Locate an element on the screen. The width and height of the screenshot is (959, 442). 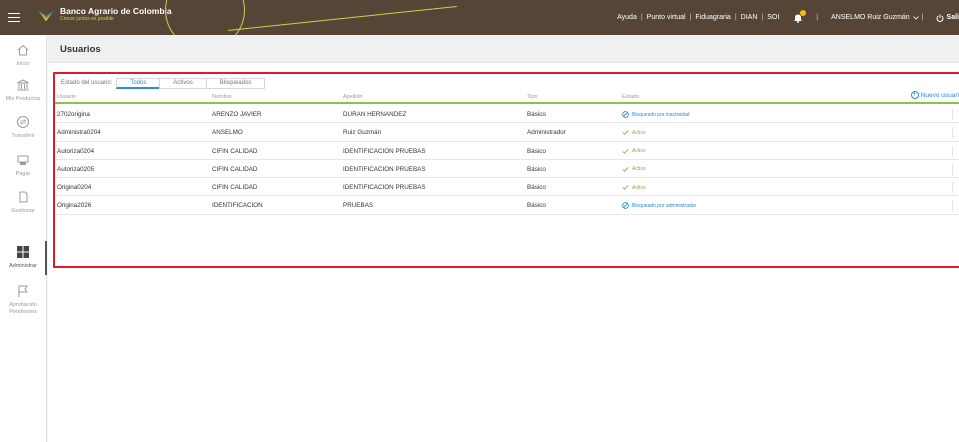
column-header-usuario: Usuario is located at coordinates (66, 97).